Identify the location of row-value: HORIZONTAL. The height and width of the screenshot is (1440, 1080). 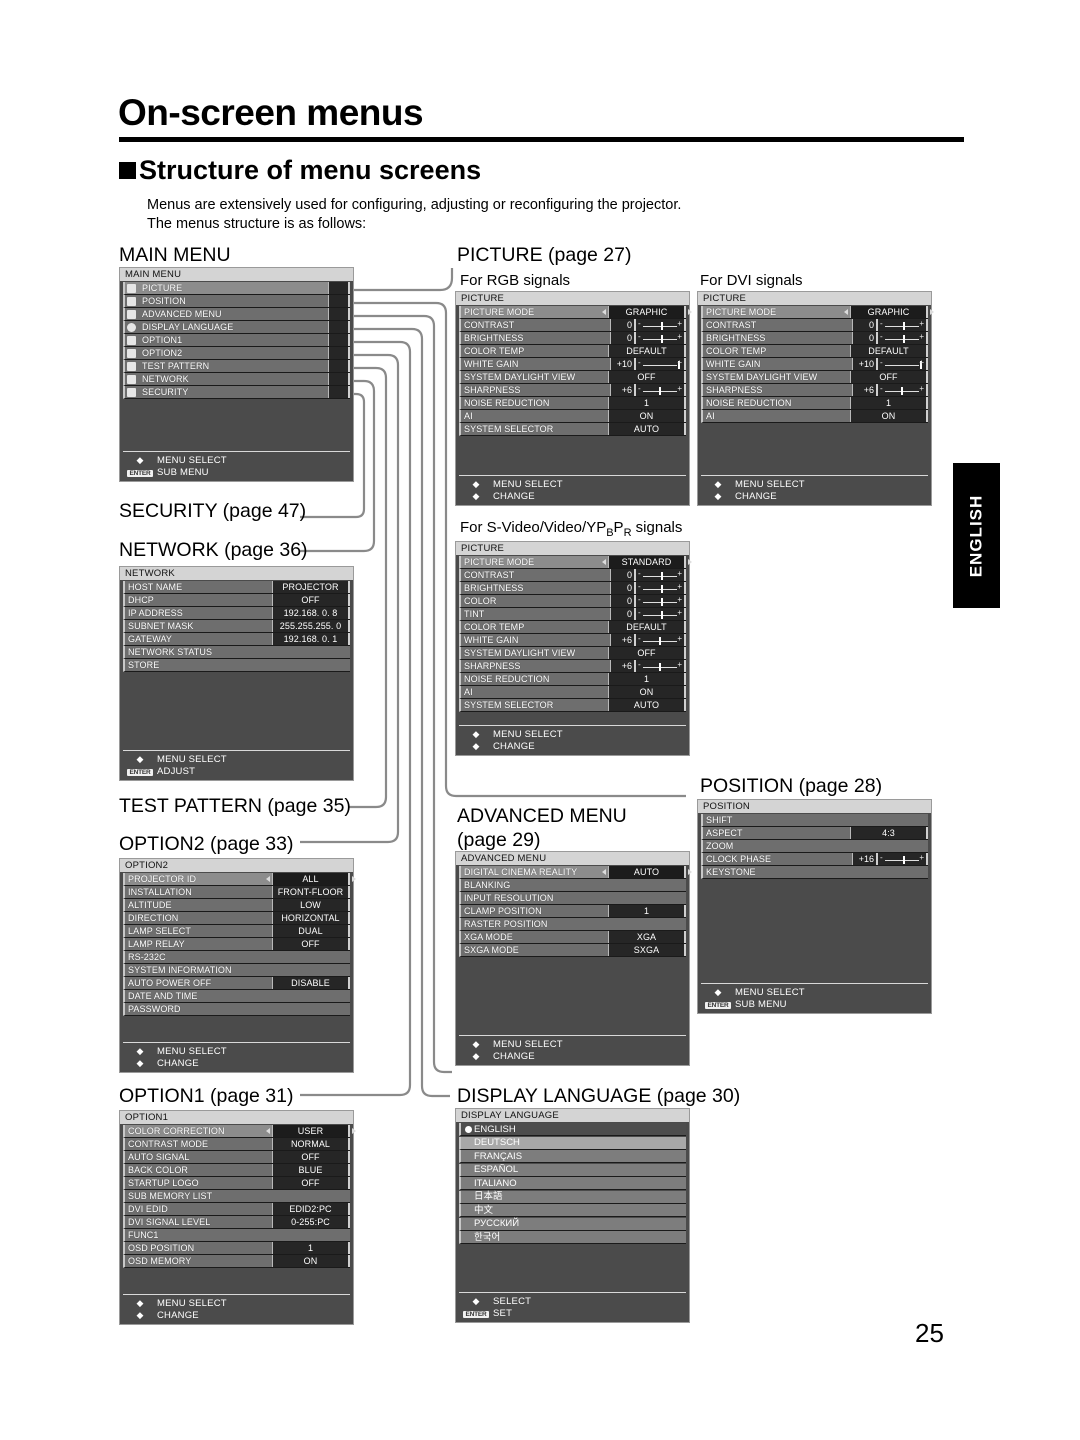
(311, 918).